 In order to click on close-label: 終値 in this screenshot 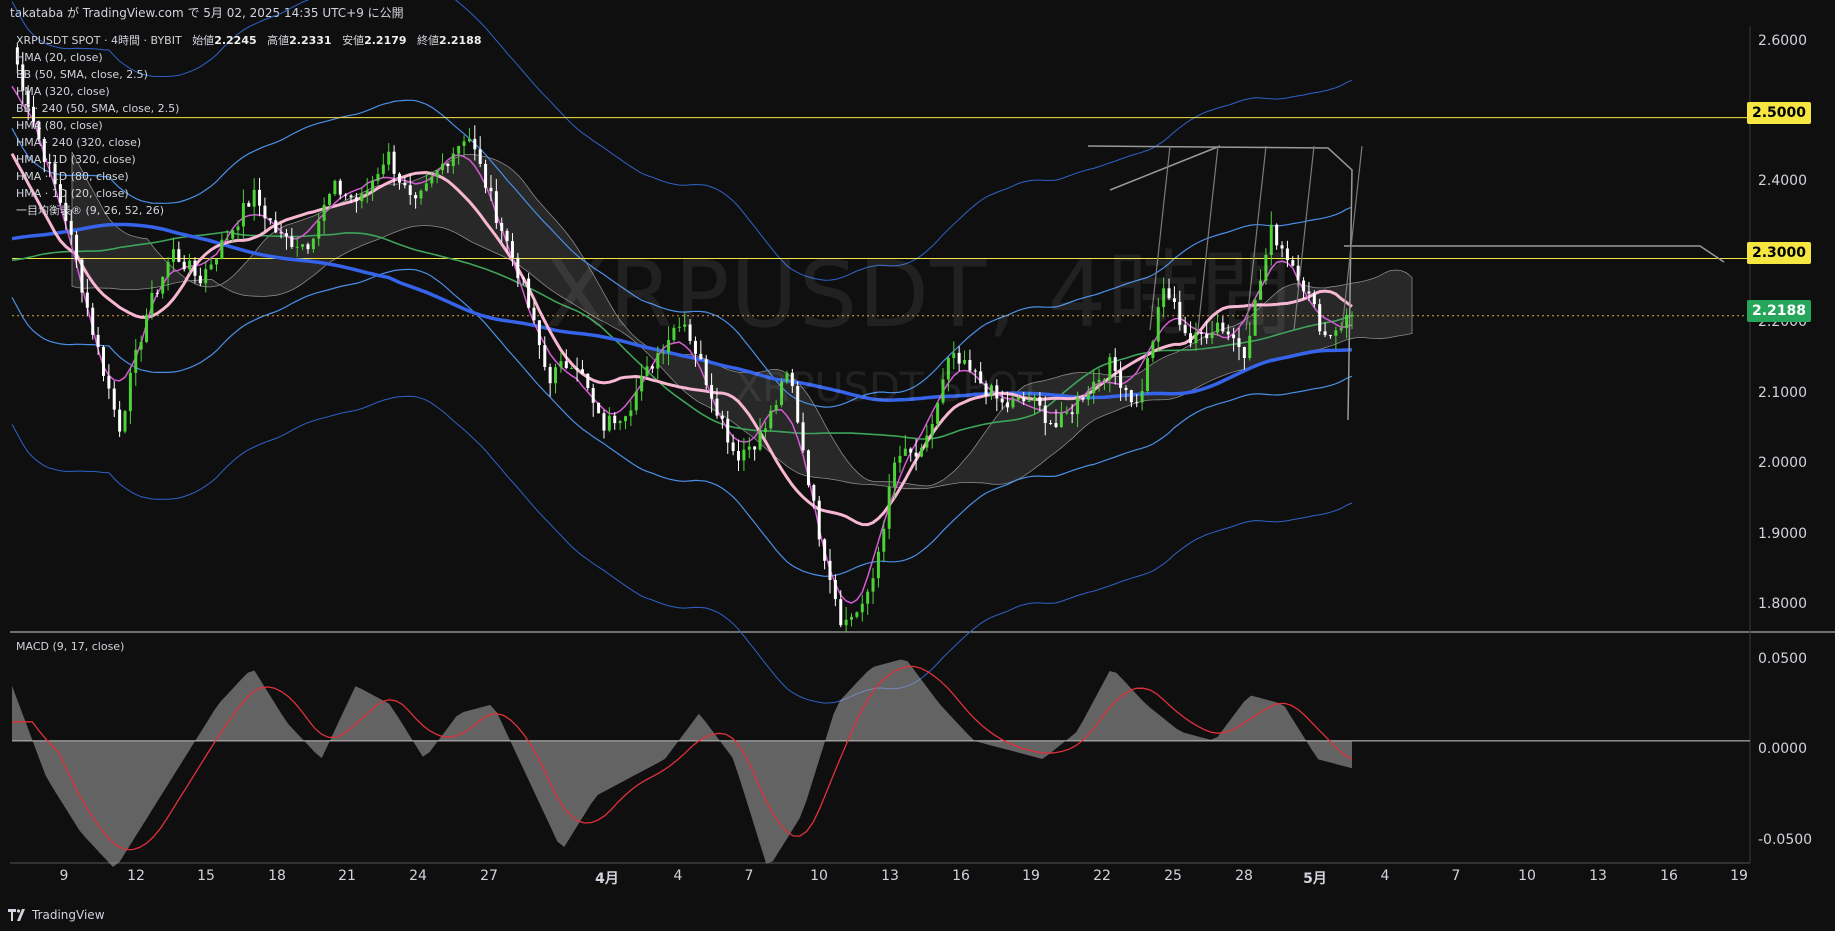, I will do `click(428, 40)`.